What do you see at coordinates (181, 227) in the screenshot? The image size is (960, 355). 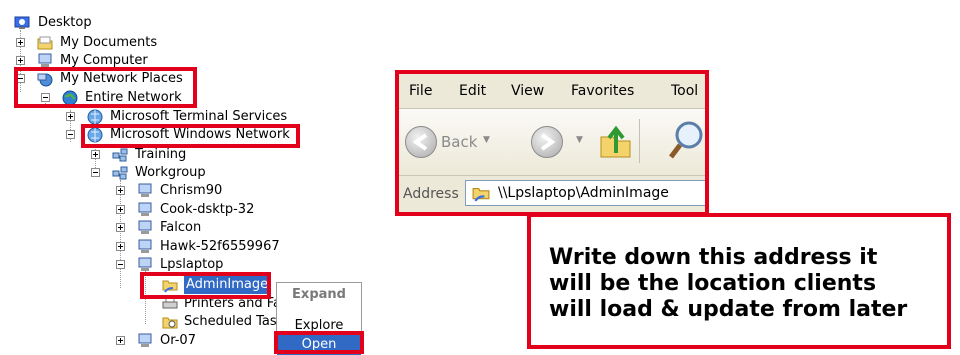 I see `tree-item-label: Falcon` at bounding box center [181, 227].